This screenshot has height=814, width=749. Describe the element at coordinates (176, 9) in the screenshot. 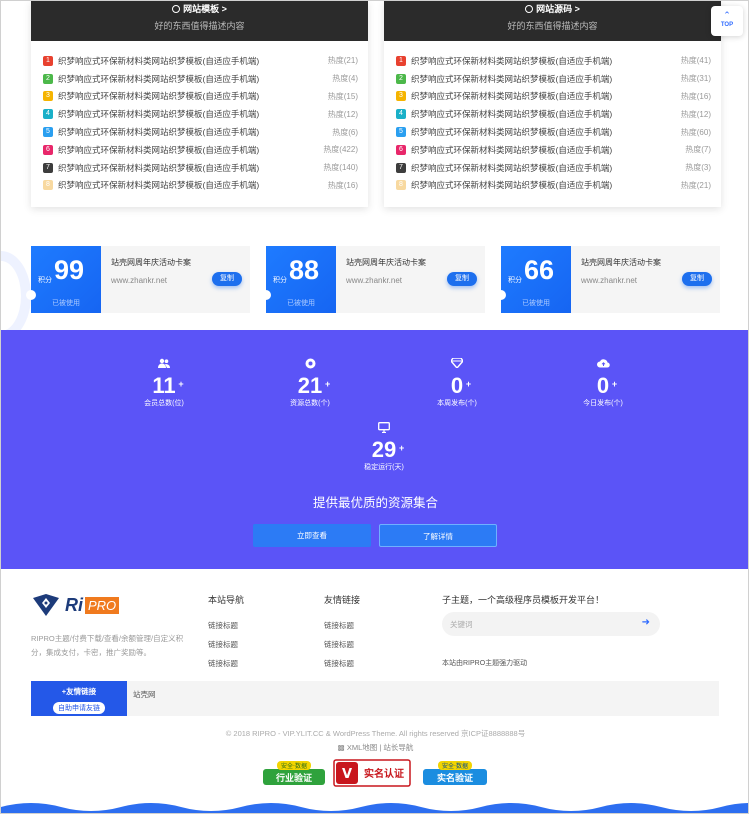

I see `circle-icon` at that location.